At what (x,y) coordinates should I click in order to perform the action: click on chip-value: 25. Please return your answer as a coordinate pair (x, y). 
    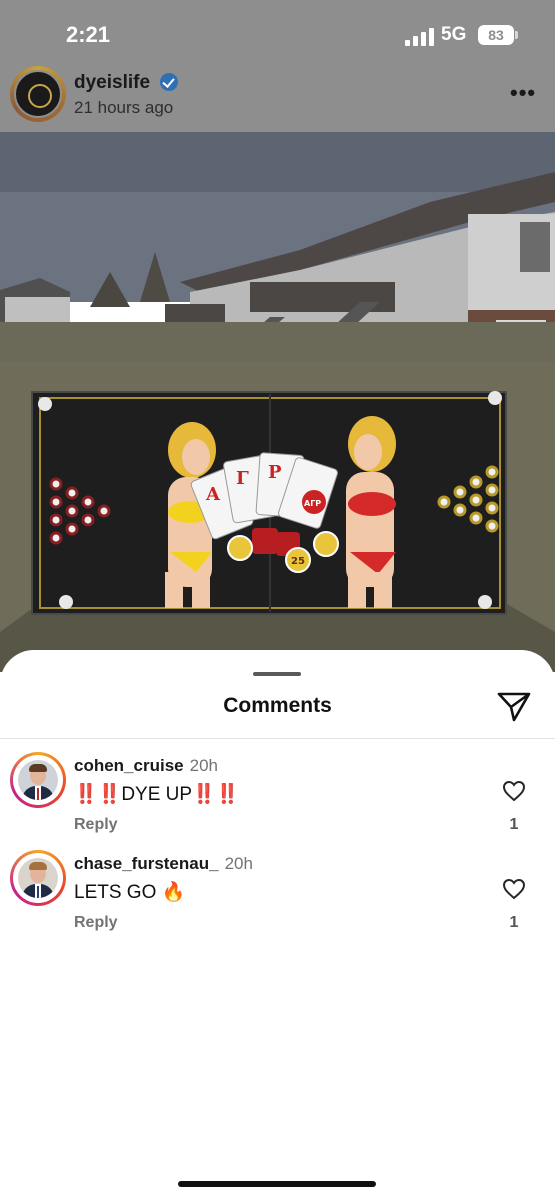
    Looking at the image, I should click on (298, 561).